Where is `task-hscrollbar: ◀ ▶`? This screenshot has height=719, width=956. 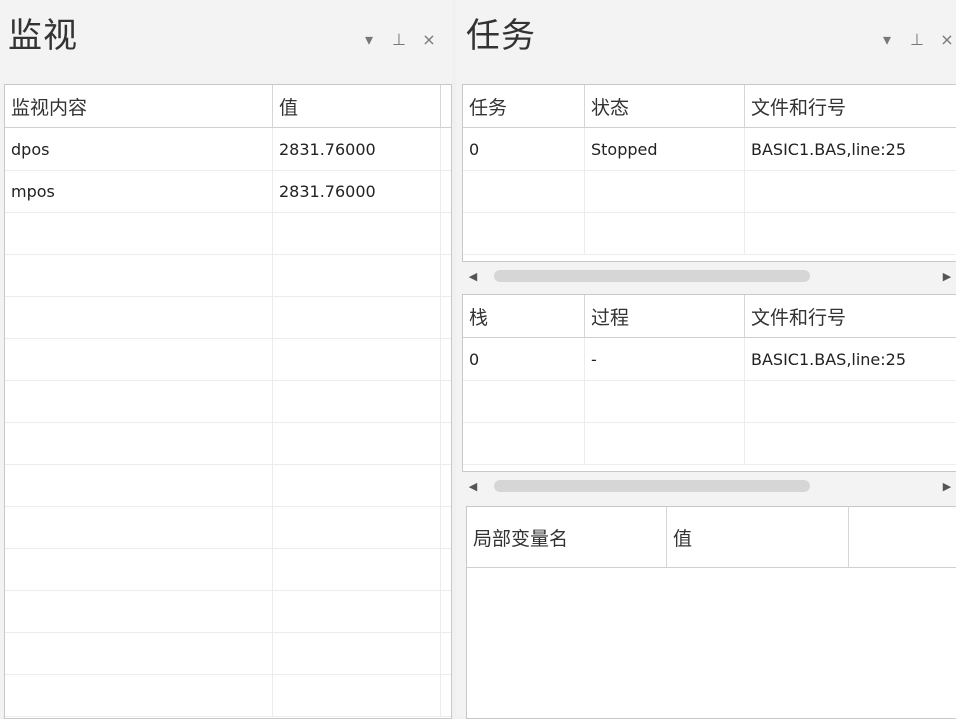
task-hscrollbar: ◀ ▶ is located at coordinates (706, 276).